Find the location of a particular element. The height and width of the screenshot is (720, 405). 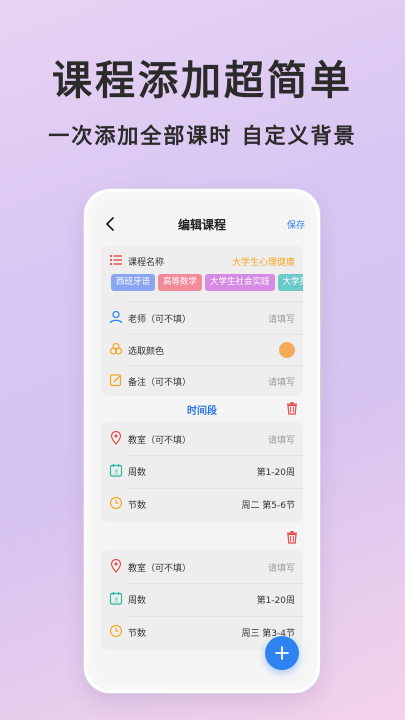

periods-value: 周二 第5-6节 is located at coordinates (268, 504).